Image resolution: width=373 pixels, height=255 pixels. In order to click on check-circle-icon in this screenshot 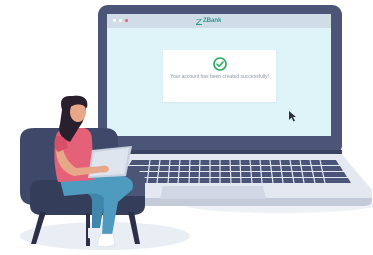, I will do `click(220, 64)`.